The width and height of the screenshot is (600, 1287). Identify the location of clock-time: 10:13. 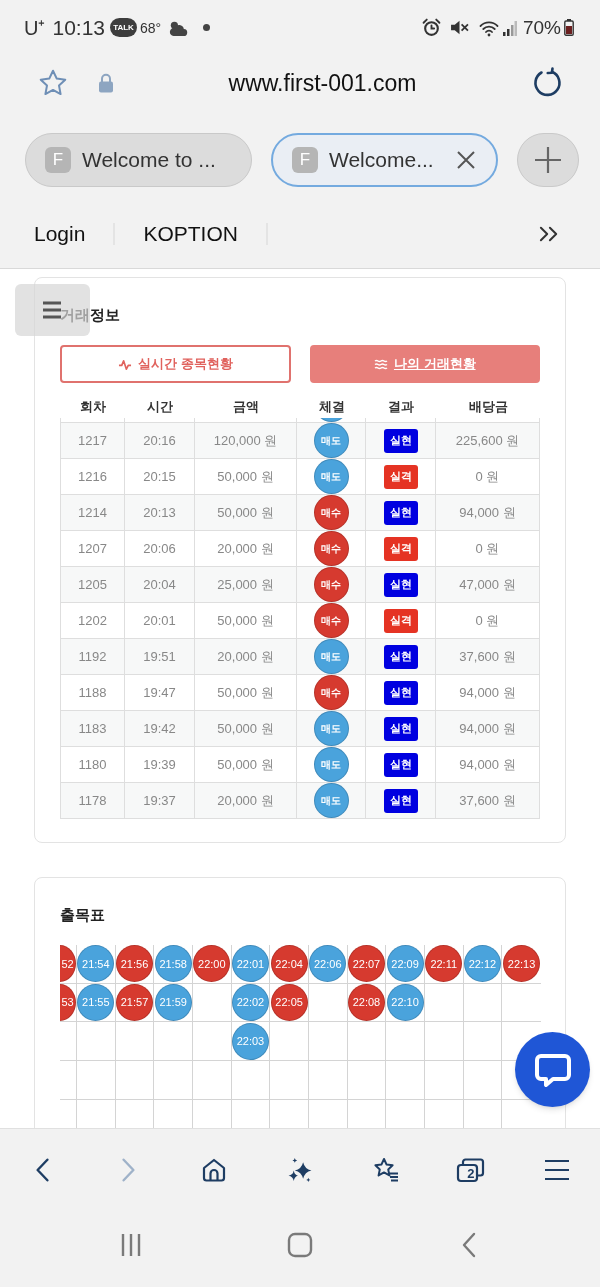
(78, 27).